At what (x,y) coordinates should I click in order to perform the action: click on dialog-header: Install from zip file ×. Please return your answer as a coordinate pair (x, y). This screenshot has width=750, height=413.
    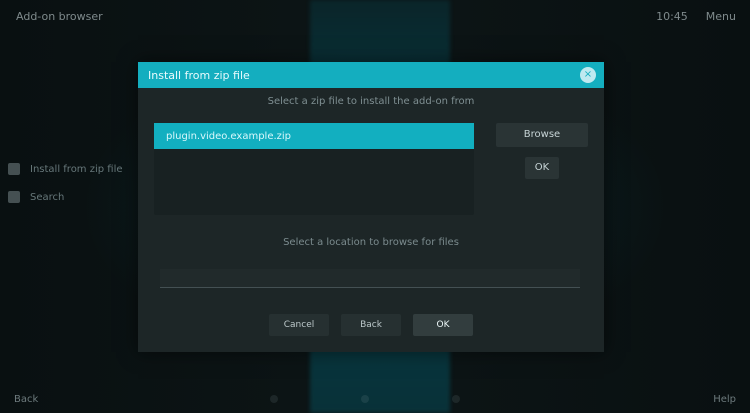
    Looking at the image, I should click on (371, 75).